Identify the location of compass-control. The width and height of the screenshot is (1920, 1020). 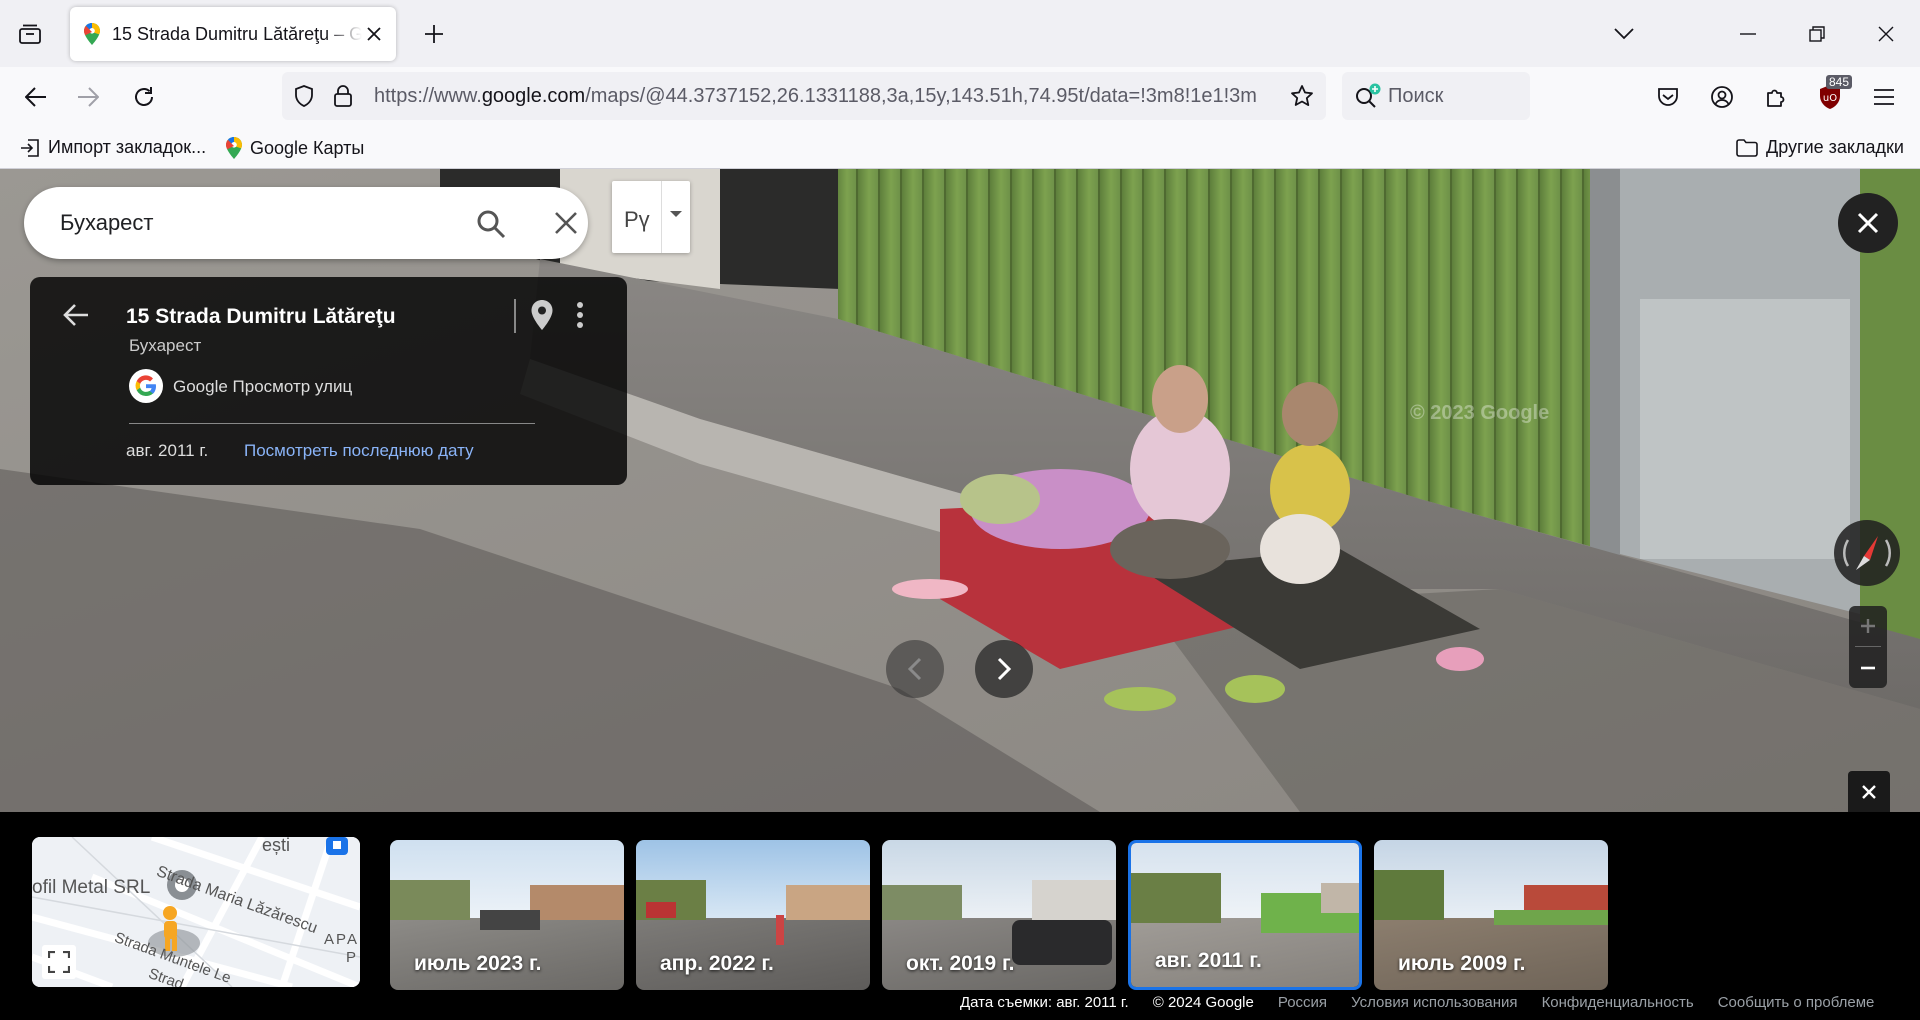
(1867, 553).